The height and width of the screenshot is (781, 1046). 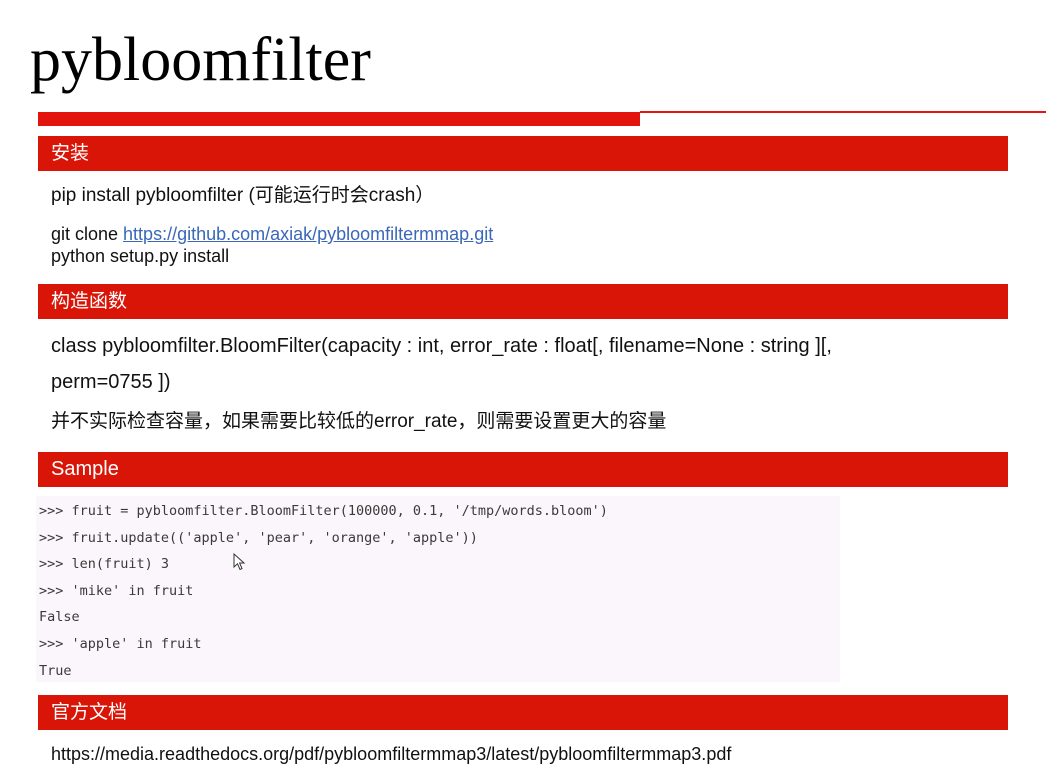 What do you see at coordinates (239, 562) in the screenshot?
I see `mouse-pointer-icon` at bounding box center [239, 562].